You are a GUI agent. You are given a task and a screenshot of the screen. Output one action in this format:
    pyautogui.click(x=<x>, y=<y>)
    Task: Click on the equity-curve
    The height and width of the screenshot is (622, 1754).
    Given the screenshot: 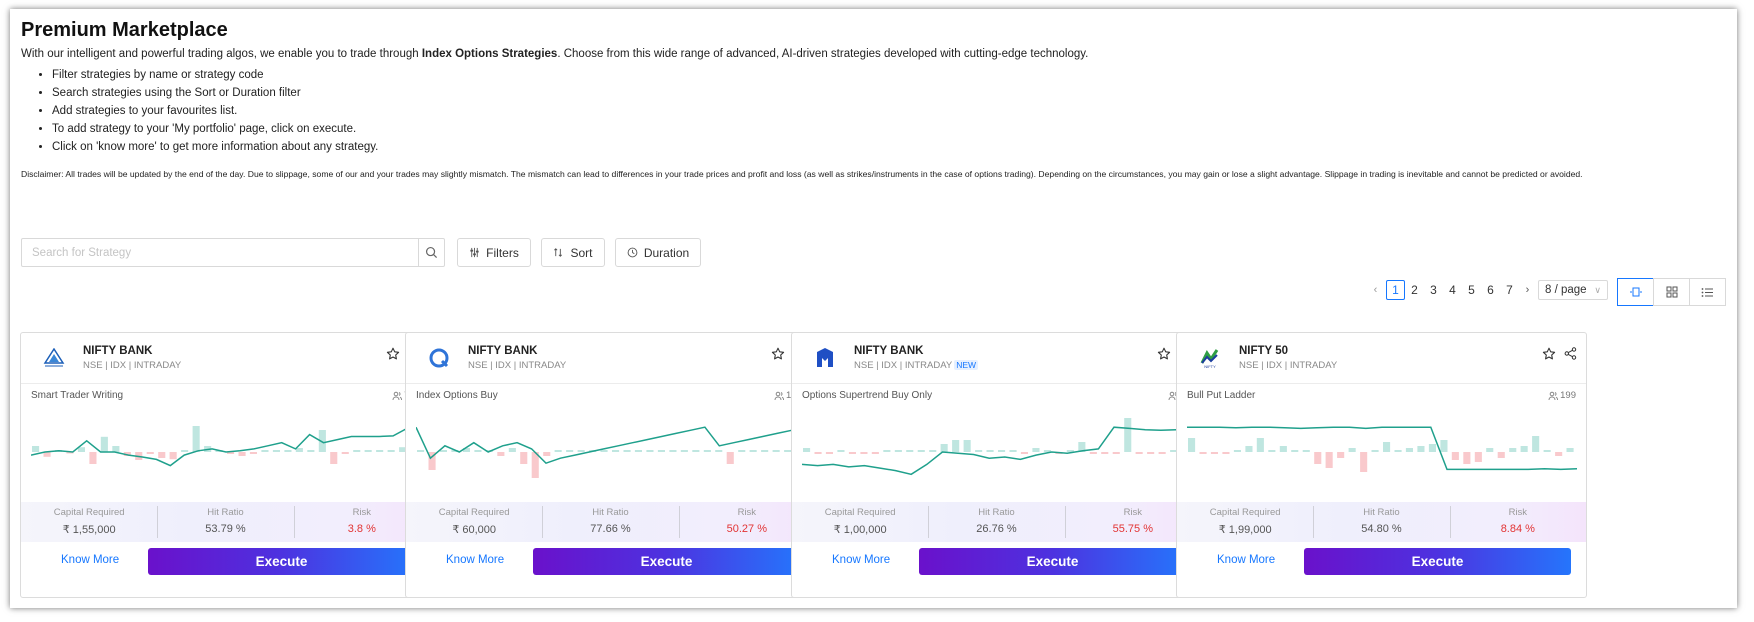 What is the action you would take?
    pyautogui.click(x=611, y=445)
    